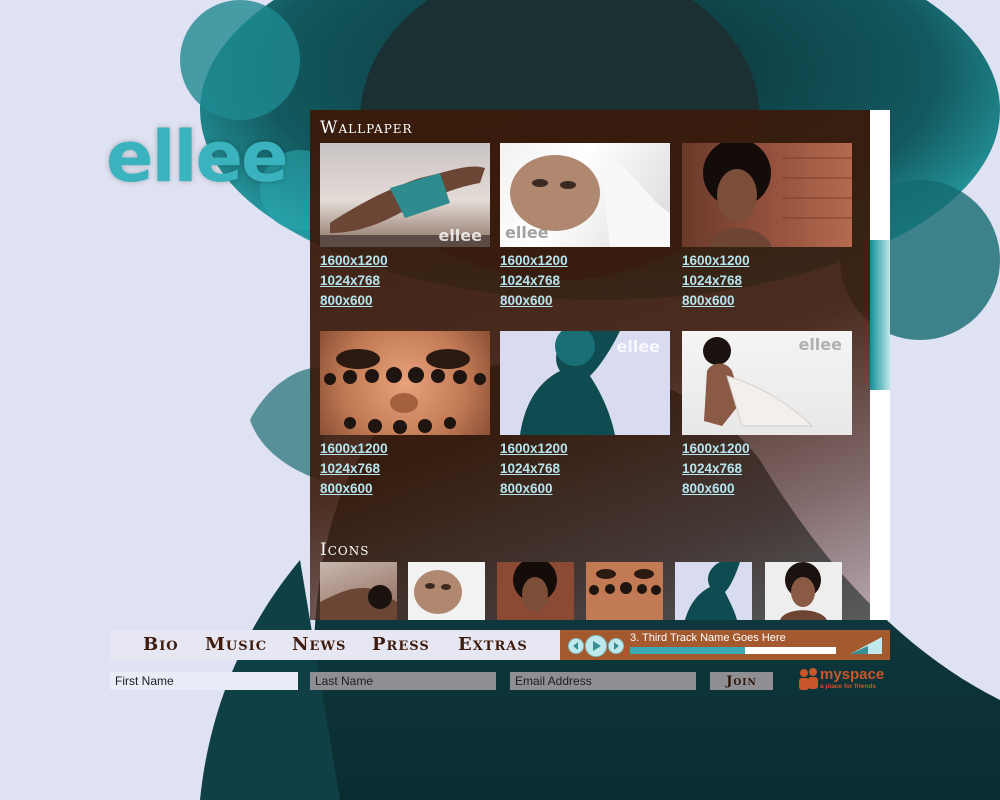  I want to click on email-field, so click(603, 681).